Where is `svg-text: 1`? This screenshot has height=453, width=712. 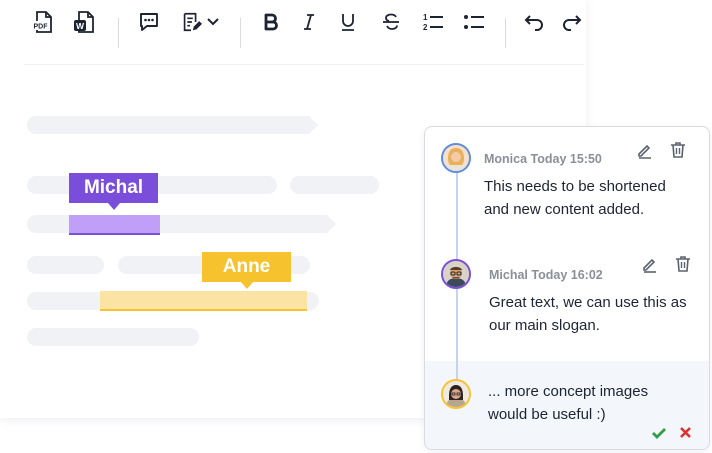
svg-text: 1 is located at coordinates (425, 17).